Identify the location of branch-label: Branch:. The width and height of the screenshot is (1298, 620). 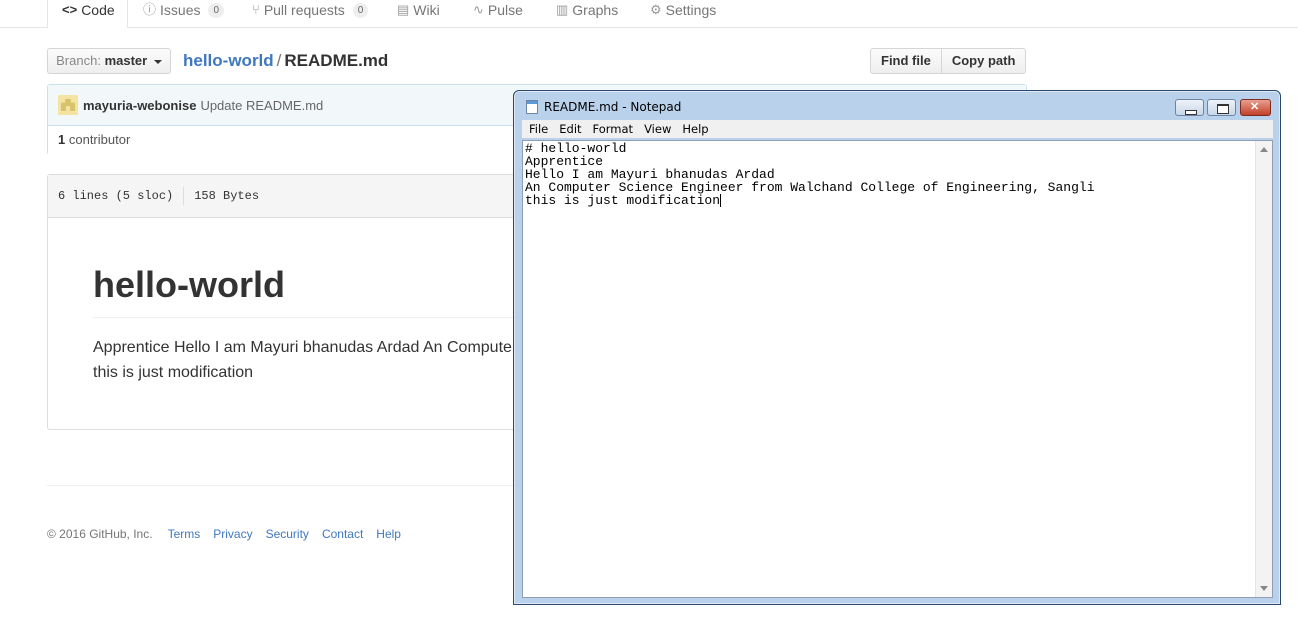
(78, 60).